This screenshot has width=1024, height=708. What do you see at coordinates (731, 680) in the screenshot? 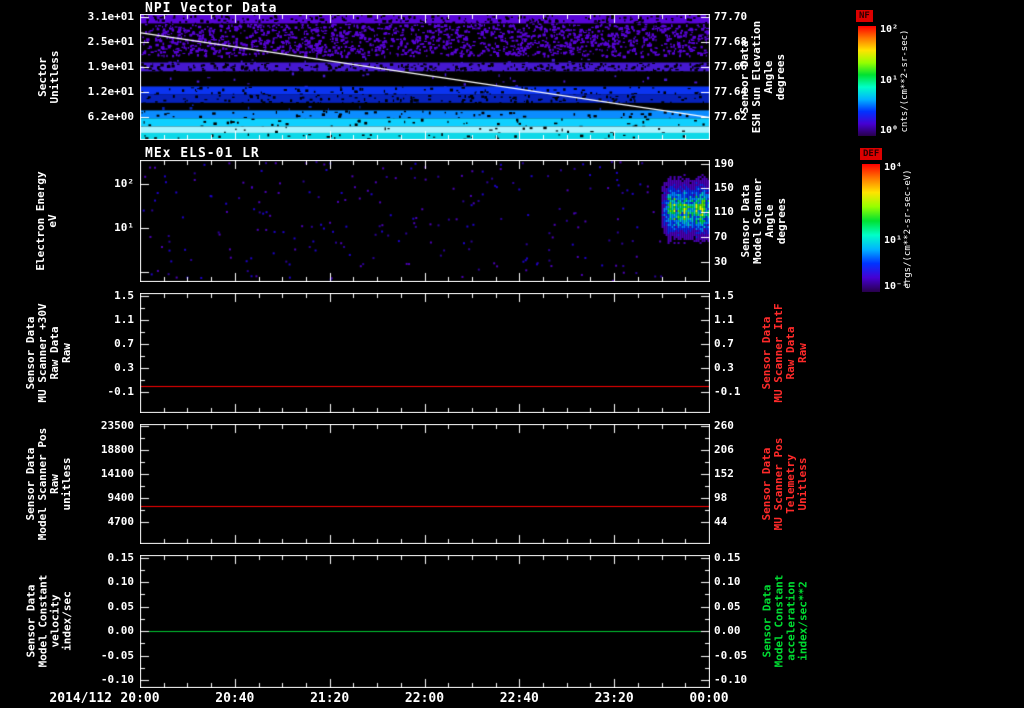
I see `y-tick-label-right: -0.10` at bounding box center [731, 680].